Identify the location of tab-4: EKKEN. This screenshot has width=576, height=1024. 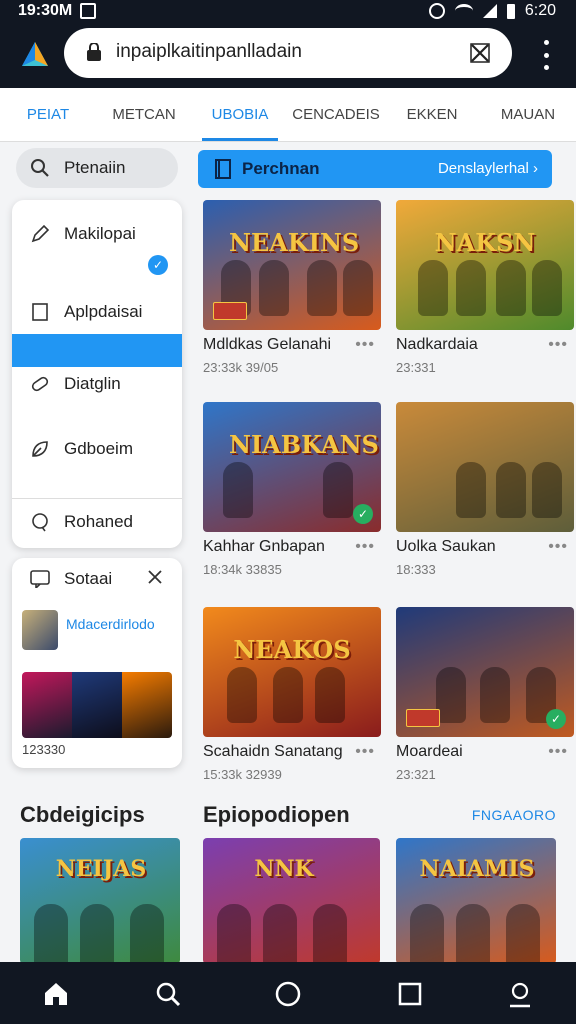
(432, 114).